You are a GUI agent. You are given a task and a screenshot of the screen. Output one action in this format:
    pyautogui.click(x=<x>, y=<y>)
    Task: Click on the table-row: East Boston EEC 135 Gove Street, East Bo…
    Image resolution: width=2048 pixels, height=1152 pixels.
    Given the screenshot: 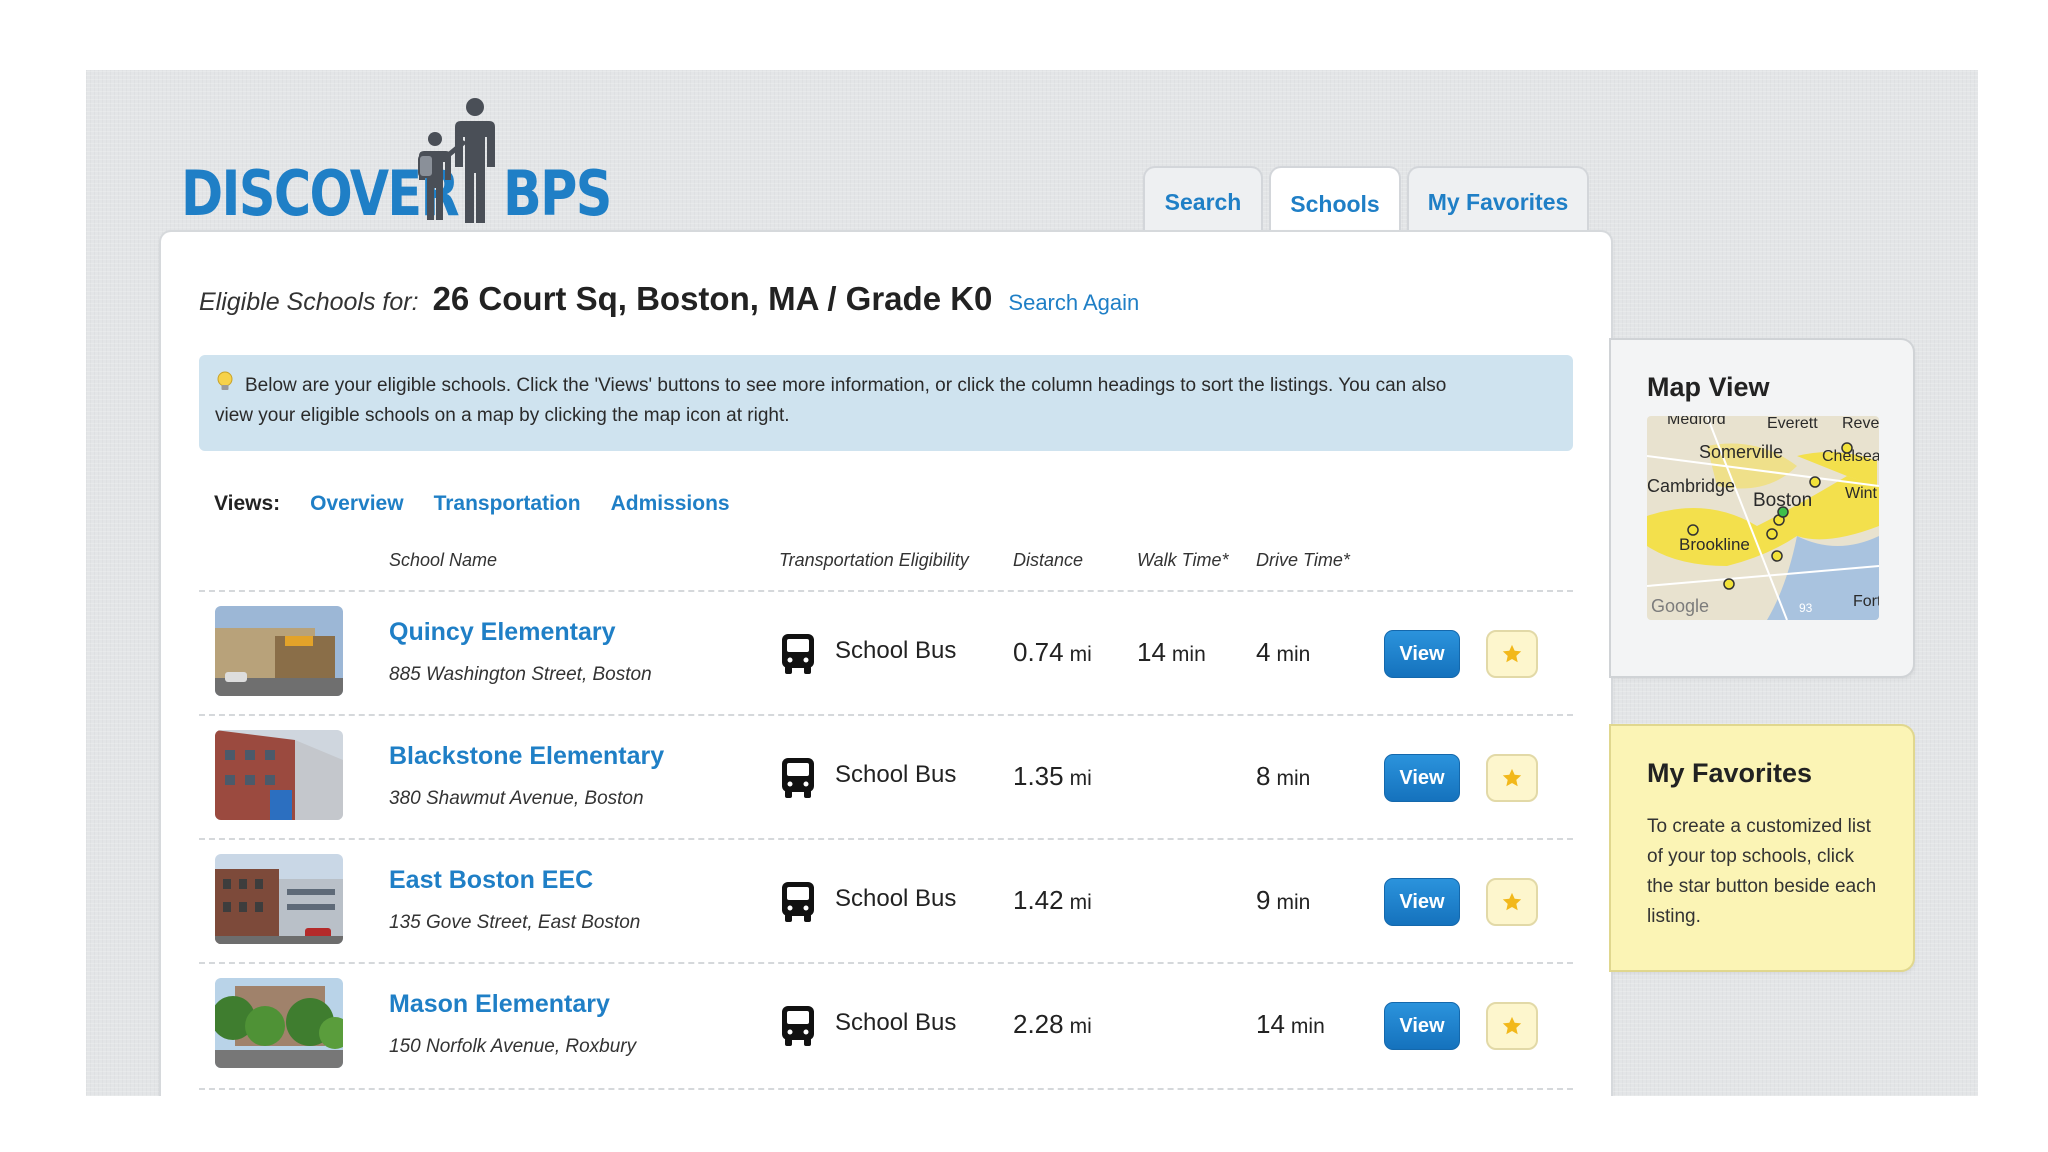 What is the action you would take?
    pyautogui.click(x=886, y=901)
    